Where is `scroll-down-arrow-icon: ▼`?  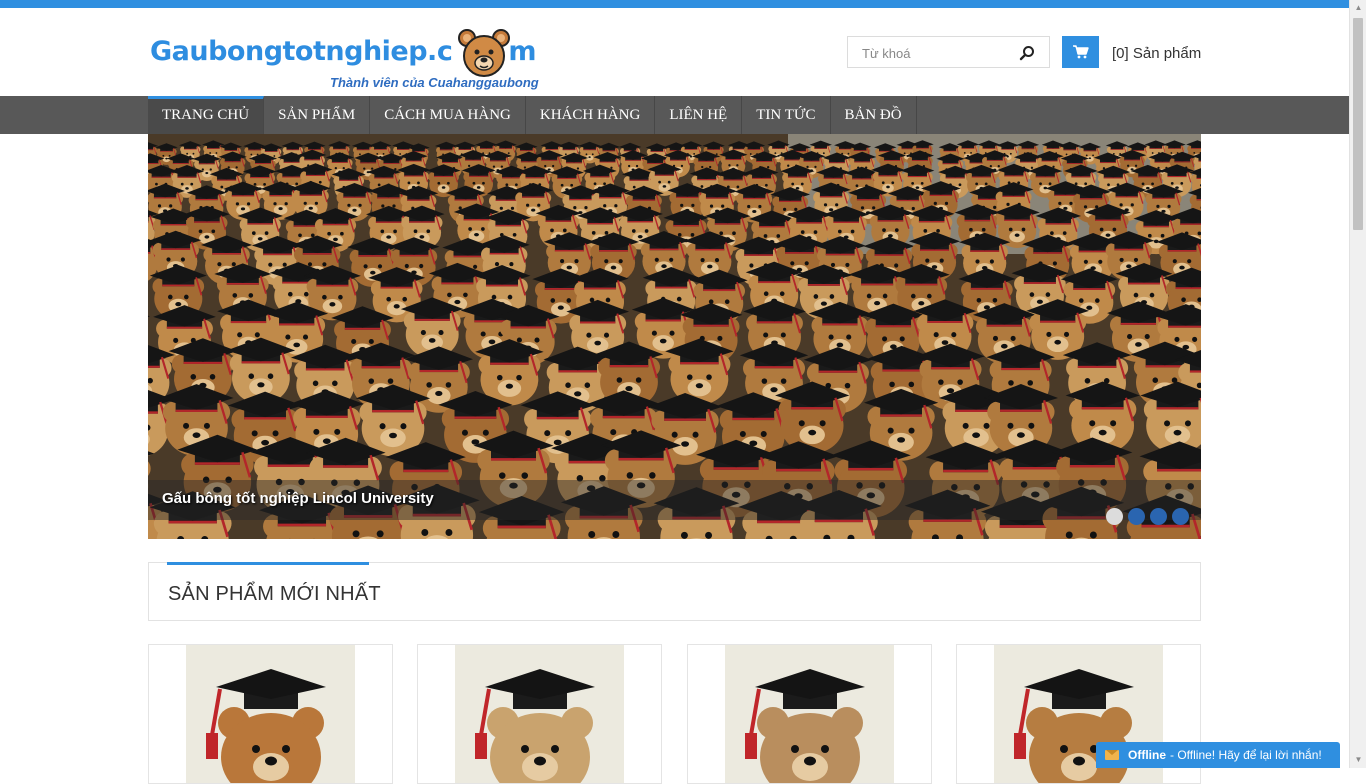
scroll-down-arrow-icon: ▼ is located at coordinates (1358, 760).